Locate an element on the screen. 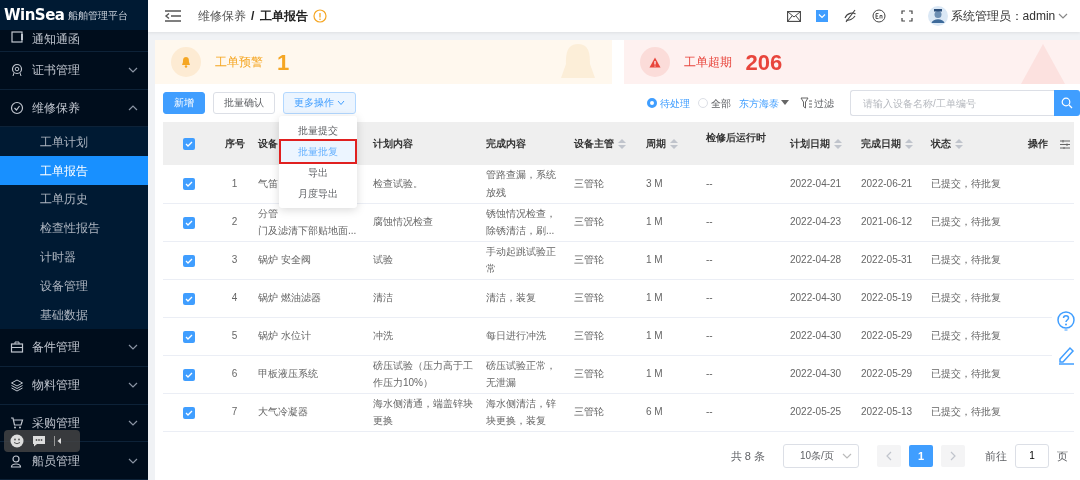 The height and width of the screenshot is (480, 1080). cart-icon is located at coordinates (17, 422).